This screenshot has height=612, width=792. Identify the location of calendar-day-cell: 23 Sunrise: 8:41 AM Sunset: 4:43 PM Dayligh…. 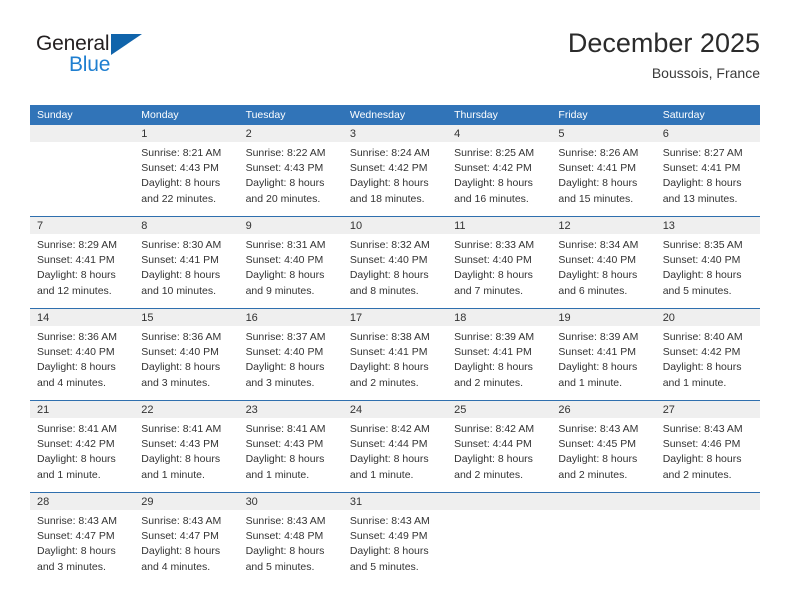
(290, 446).